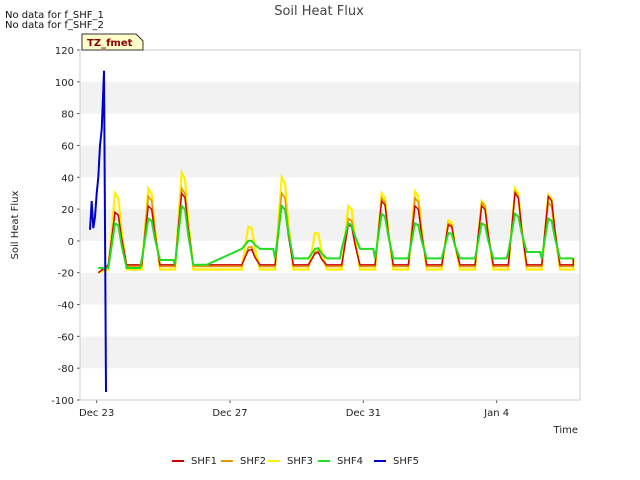  I want to click on y-tick-label: -40, so click(66, 306).